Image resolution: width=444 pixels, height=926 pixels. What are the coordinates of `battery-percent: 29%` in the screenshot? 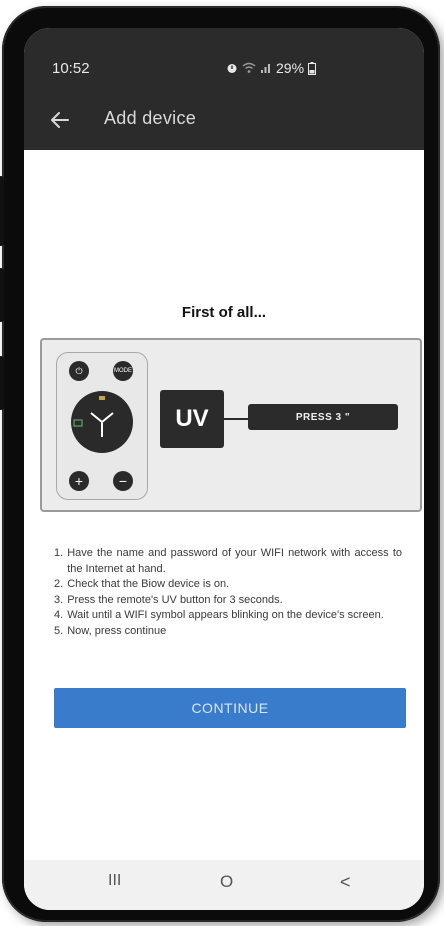 It's located at (290, 68).